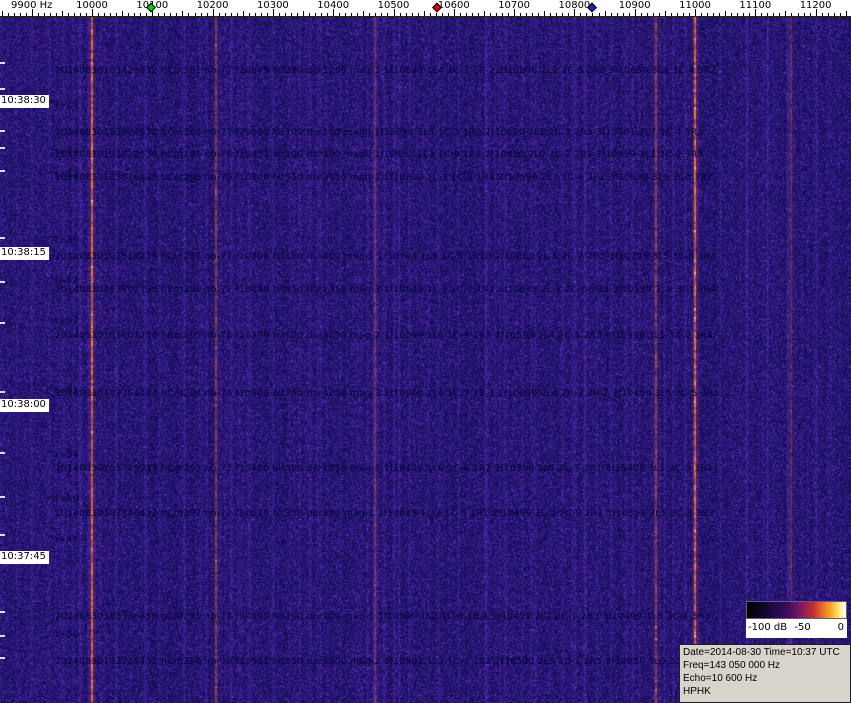  I want to click on ruler-freq-label: 10600, so click(453, 5).